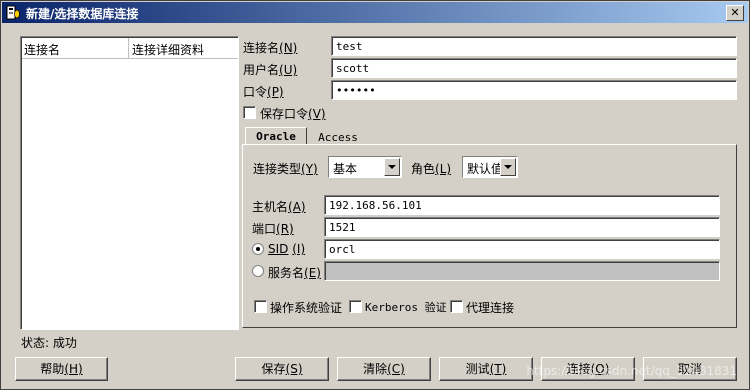 This screenshot has width=750, height=390. I want to click on list-header: 连接名 连接详细资料, so click(130, 48).